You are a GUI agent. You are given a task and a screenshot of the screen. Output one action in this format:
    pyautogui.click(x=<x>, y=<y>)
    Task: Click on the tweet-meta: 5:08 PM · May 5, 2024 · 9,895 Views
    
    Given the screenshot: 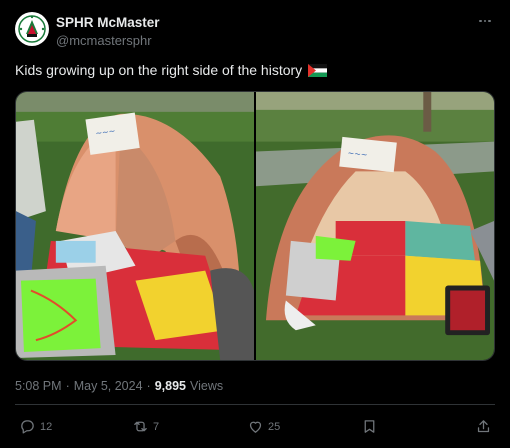 What is the action you would take?
    pyautogui.click(x=119, y=386)
    